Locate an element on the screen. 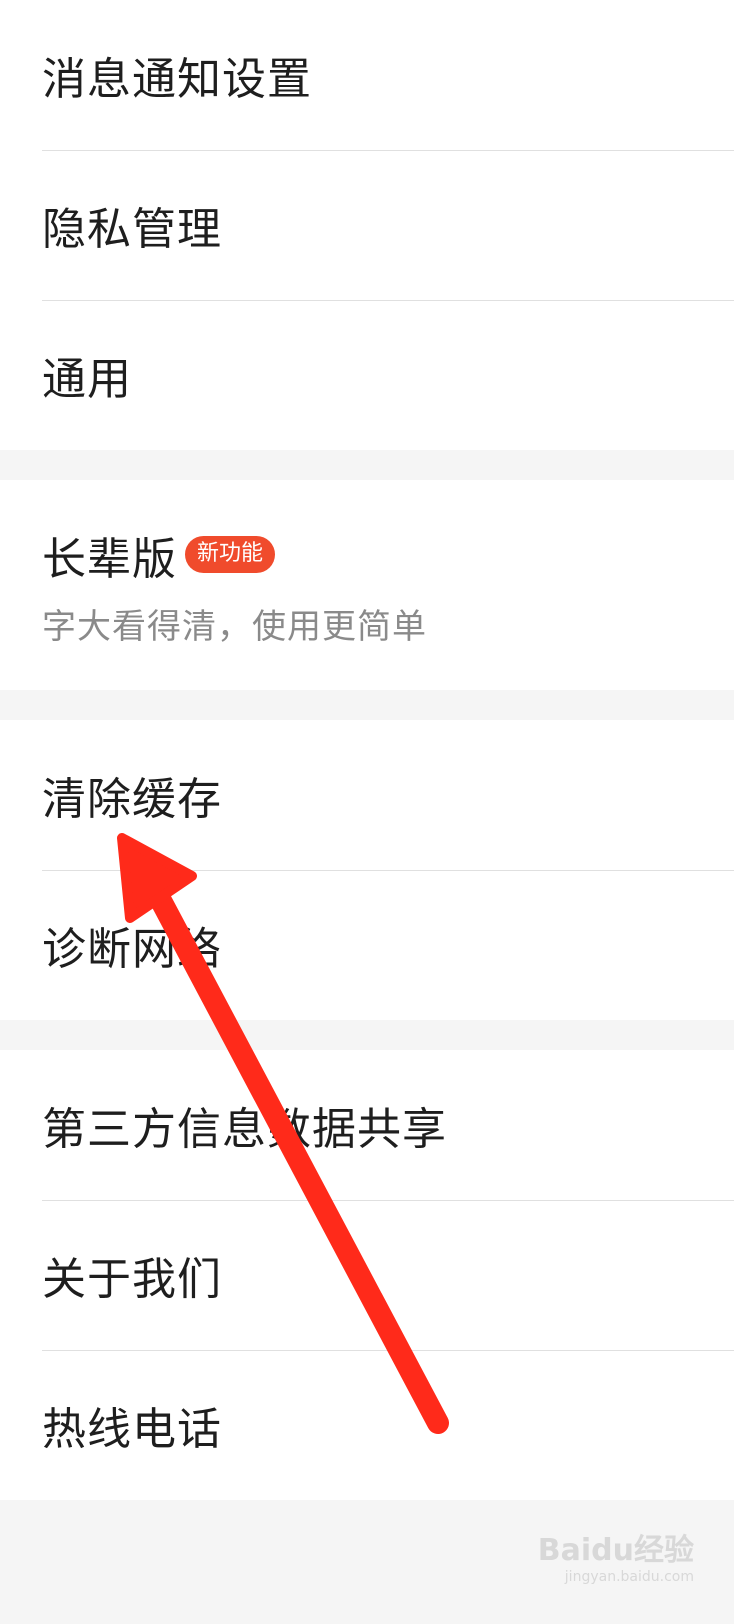 The width and height of the screenshot is (734, 1624). baidu-jingyan-watermark: Baidu经验 jingyan.baidu.com is located at coordinates (615, 1559).